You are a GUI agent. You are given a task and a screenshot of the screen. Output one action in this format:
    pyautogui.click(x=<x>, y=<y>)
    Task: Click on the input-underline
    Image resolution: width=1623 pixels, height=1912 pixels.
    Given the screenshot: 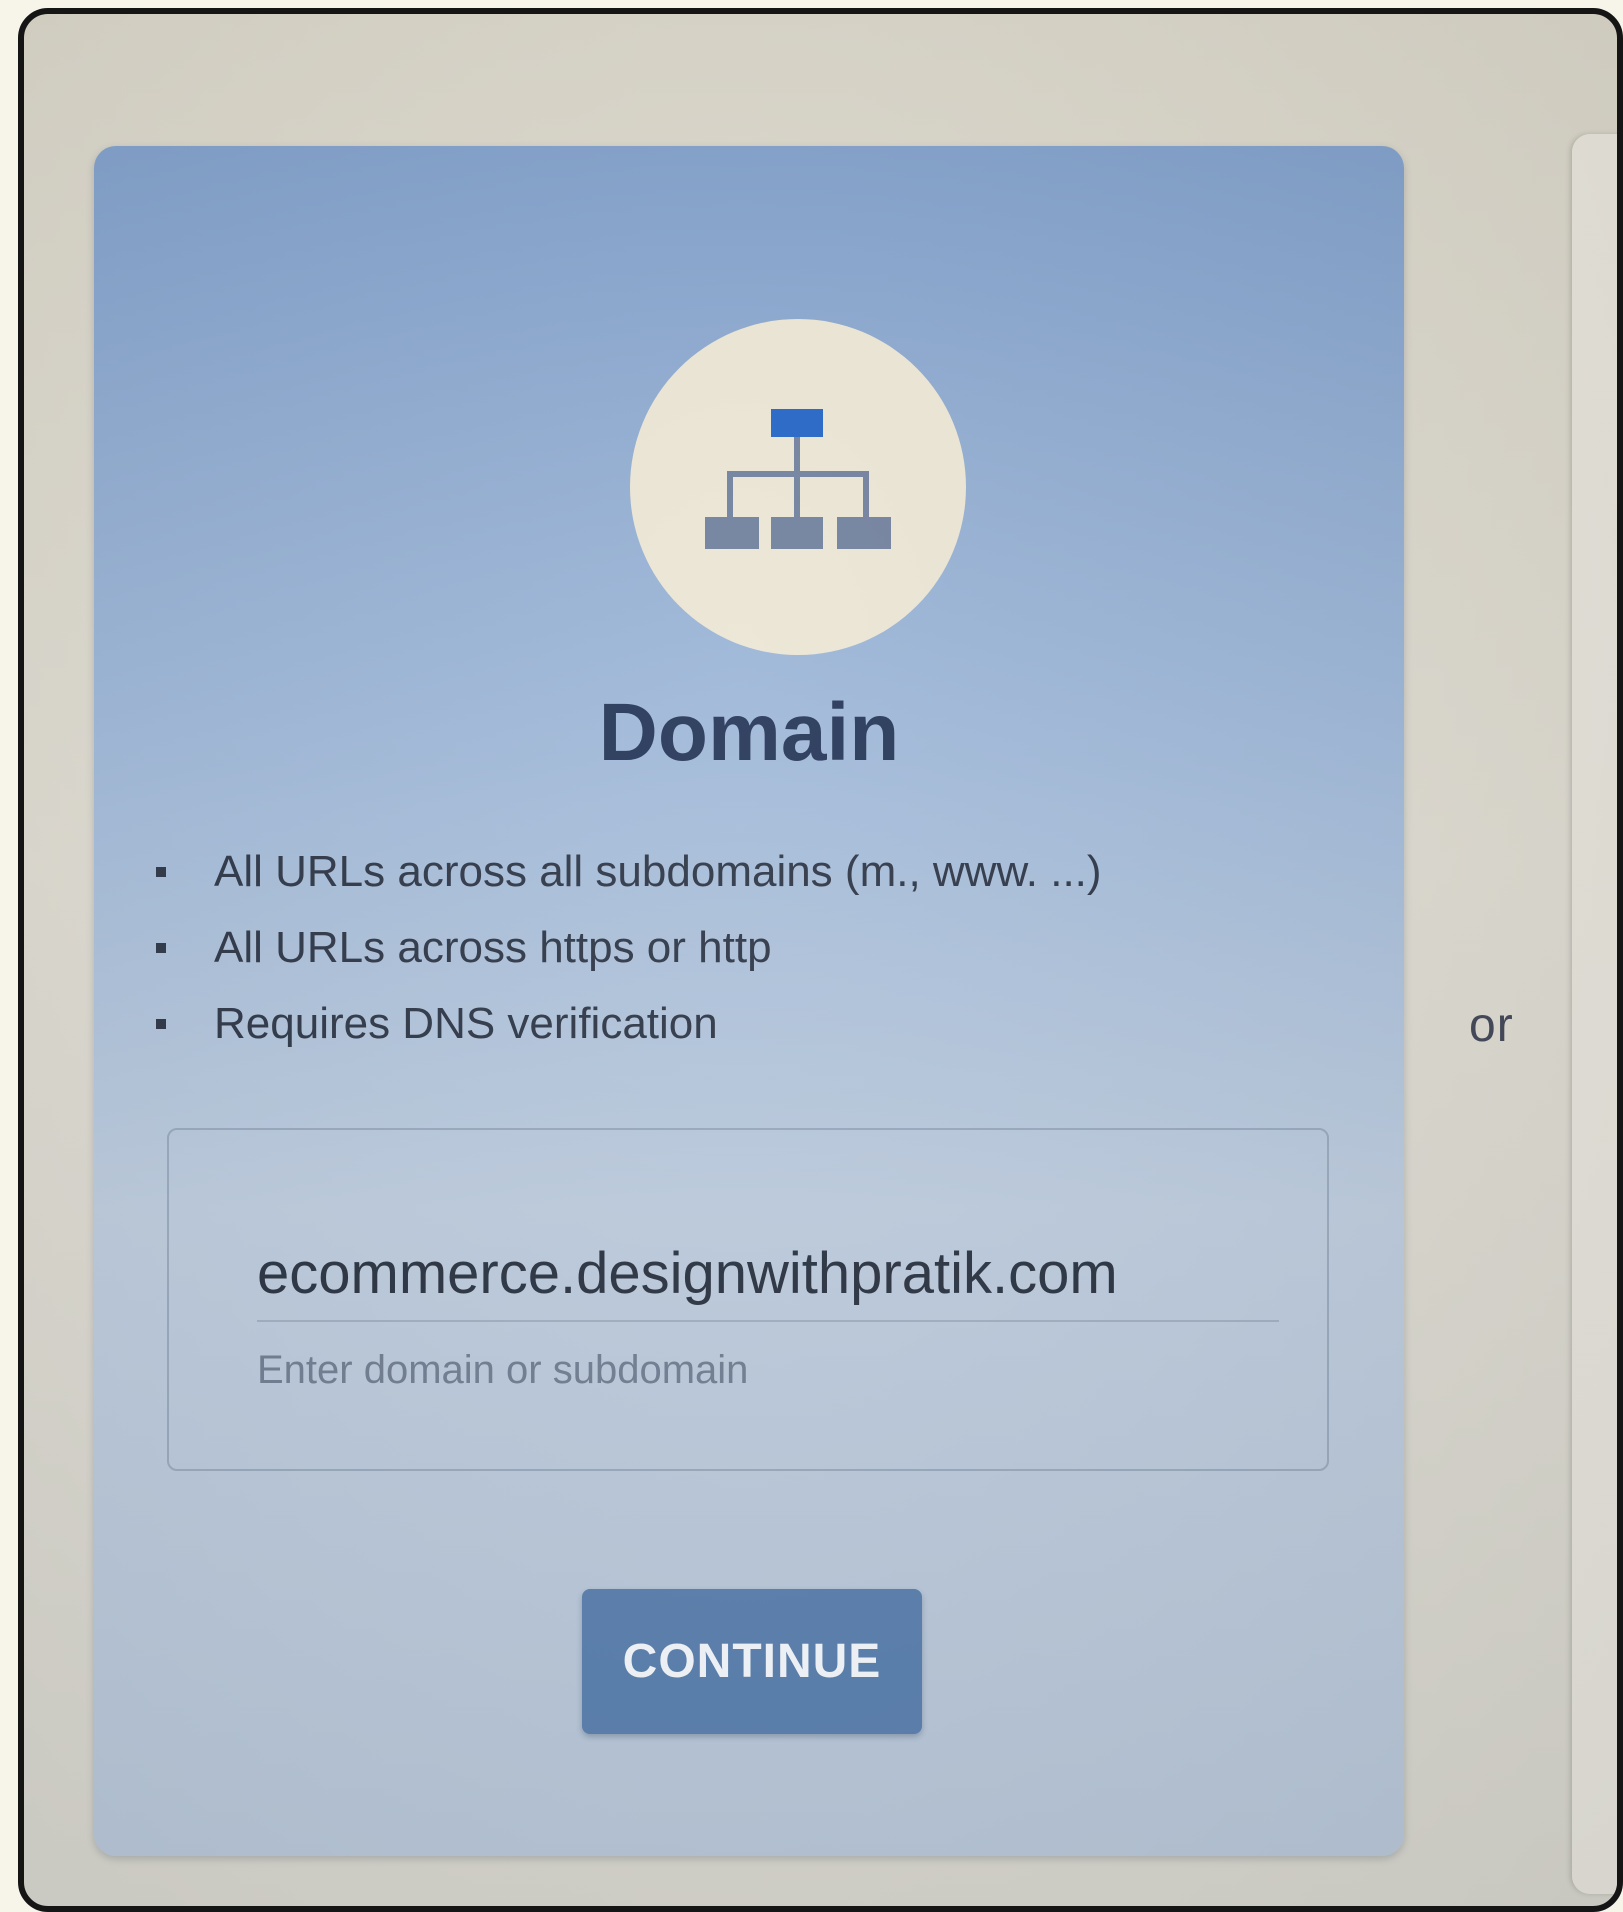 What is the action you would take?
    pyautogui.click(x=768, y=1321)
    